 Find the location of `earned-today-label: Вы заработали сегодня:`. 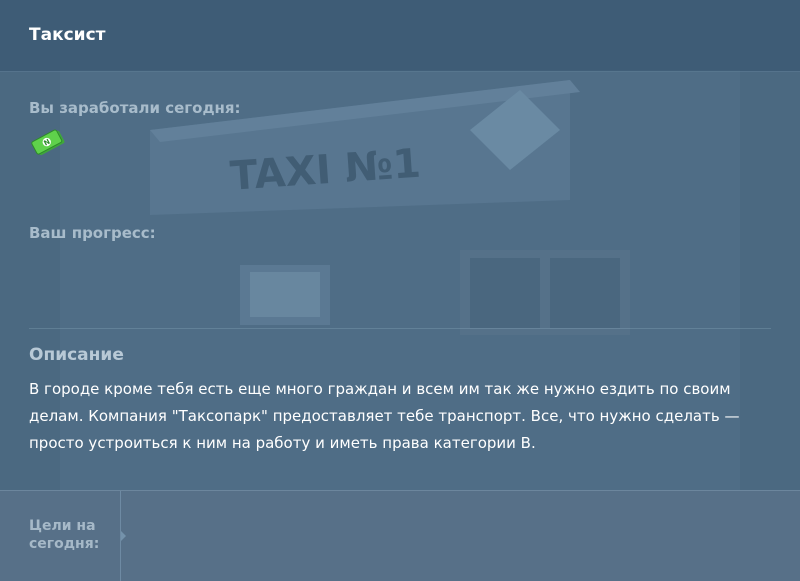

earned-today-label: Вы заработали сегодня: is located at coordinates (135, 108).